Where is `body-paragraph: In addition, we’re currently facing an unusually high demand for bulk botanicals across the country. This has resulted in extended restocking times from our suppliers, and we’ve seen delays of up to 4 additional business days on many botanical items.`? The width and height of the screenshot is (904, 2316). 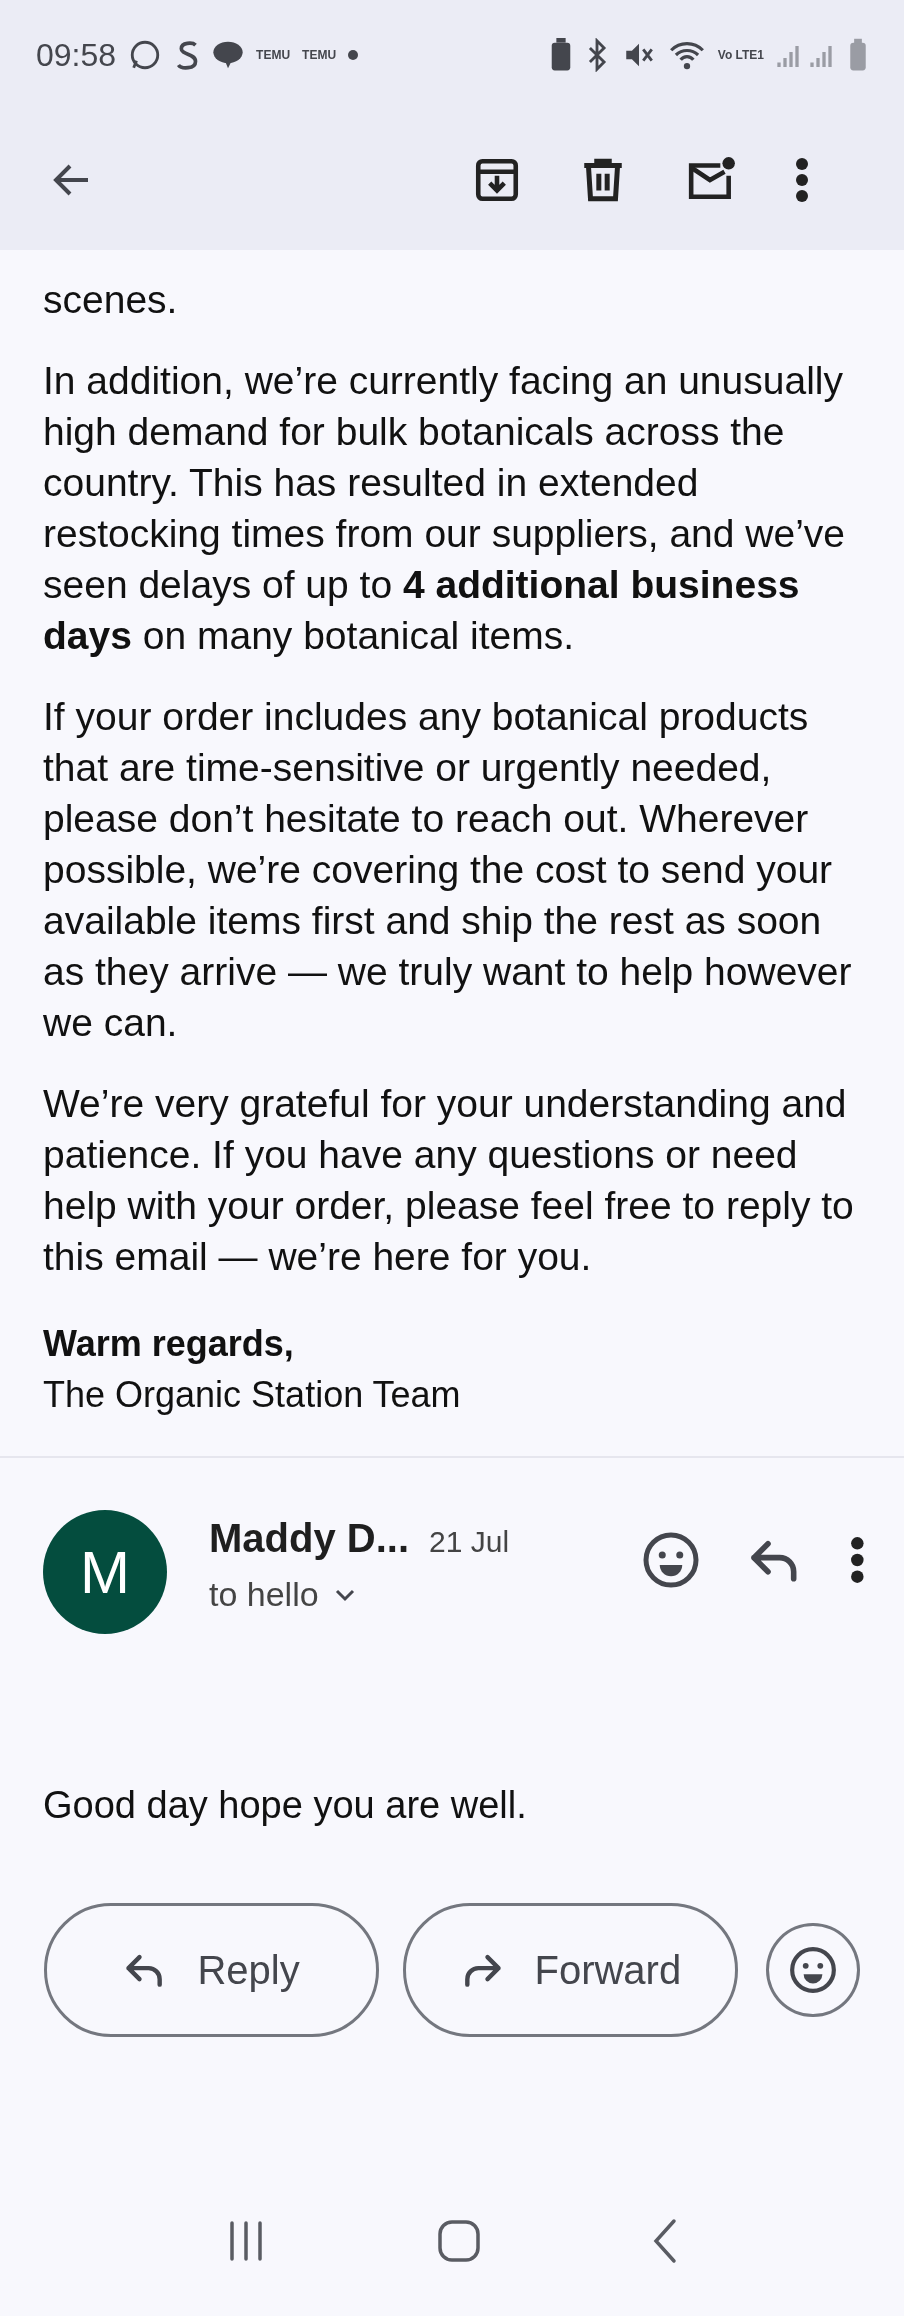 body-paragraph: In addition, we’re currently facing an unusually high demand for bulk botanicals across the country. This has resulted in extended restocking times from our suppliers, and we’ve seen delays of up to 4 additional business days on many botanical items. is located at coordinates (444, 508).